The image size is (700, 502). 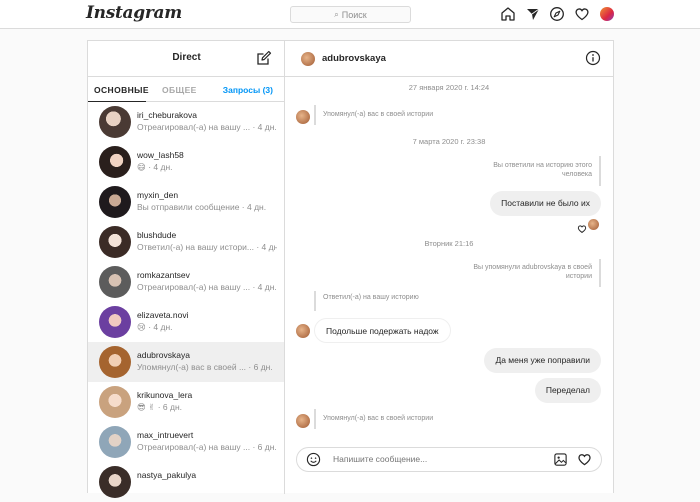 I want to click on thread-username: iri_cheburakova, so click(x=167, y=115).